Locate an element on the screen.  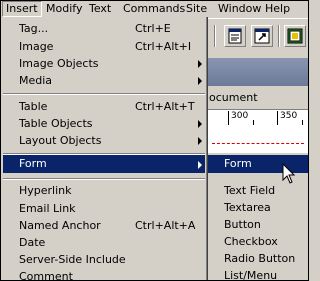
submenu-item-label: Text Field is located at coordinates (250, 190).